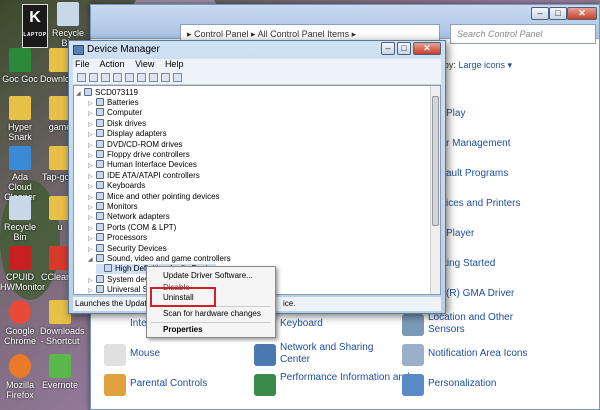  What do you see at coordinates (413, 385) in the screenshot?
I see `personalization-icon` at bounding box center [413, 385].